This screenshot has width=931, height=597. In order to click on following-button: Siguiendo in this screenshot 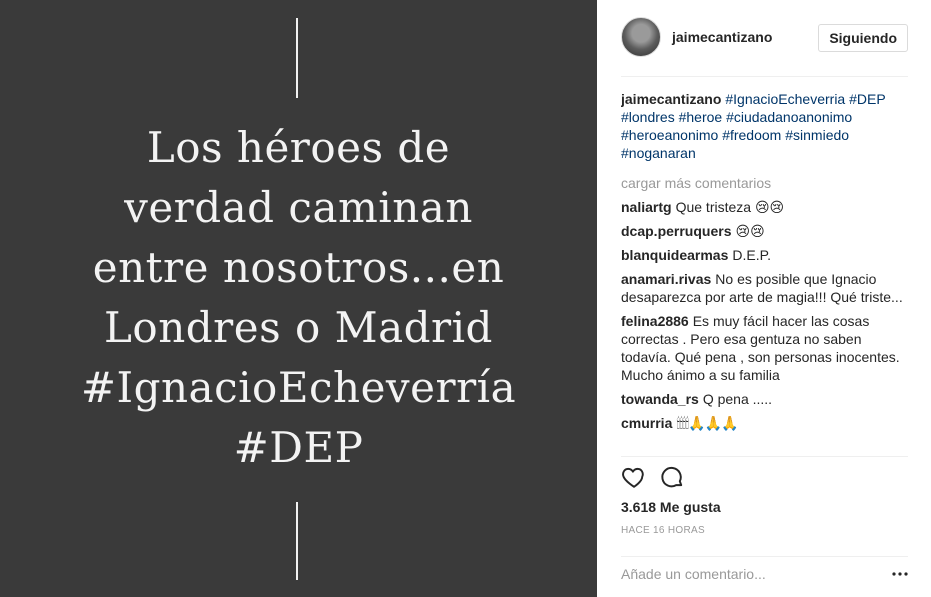, I will do `click(863, 38)`.